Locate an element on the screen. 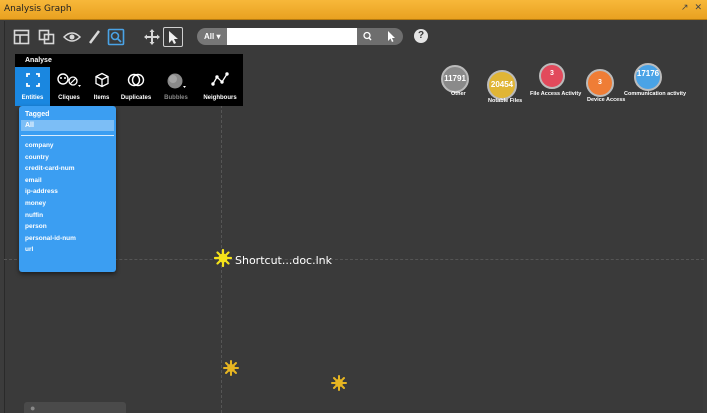 Image resolution: width=707 pixels, height=413 pixels. menu-item-url: url is located at coordinates (50, 252).